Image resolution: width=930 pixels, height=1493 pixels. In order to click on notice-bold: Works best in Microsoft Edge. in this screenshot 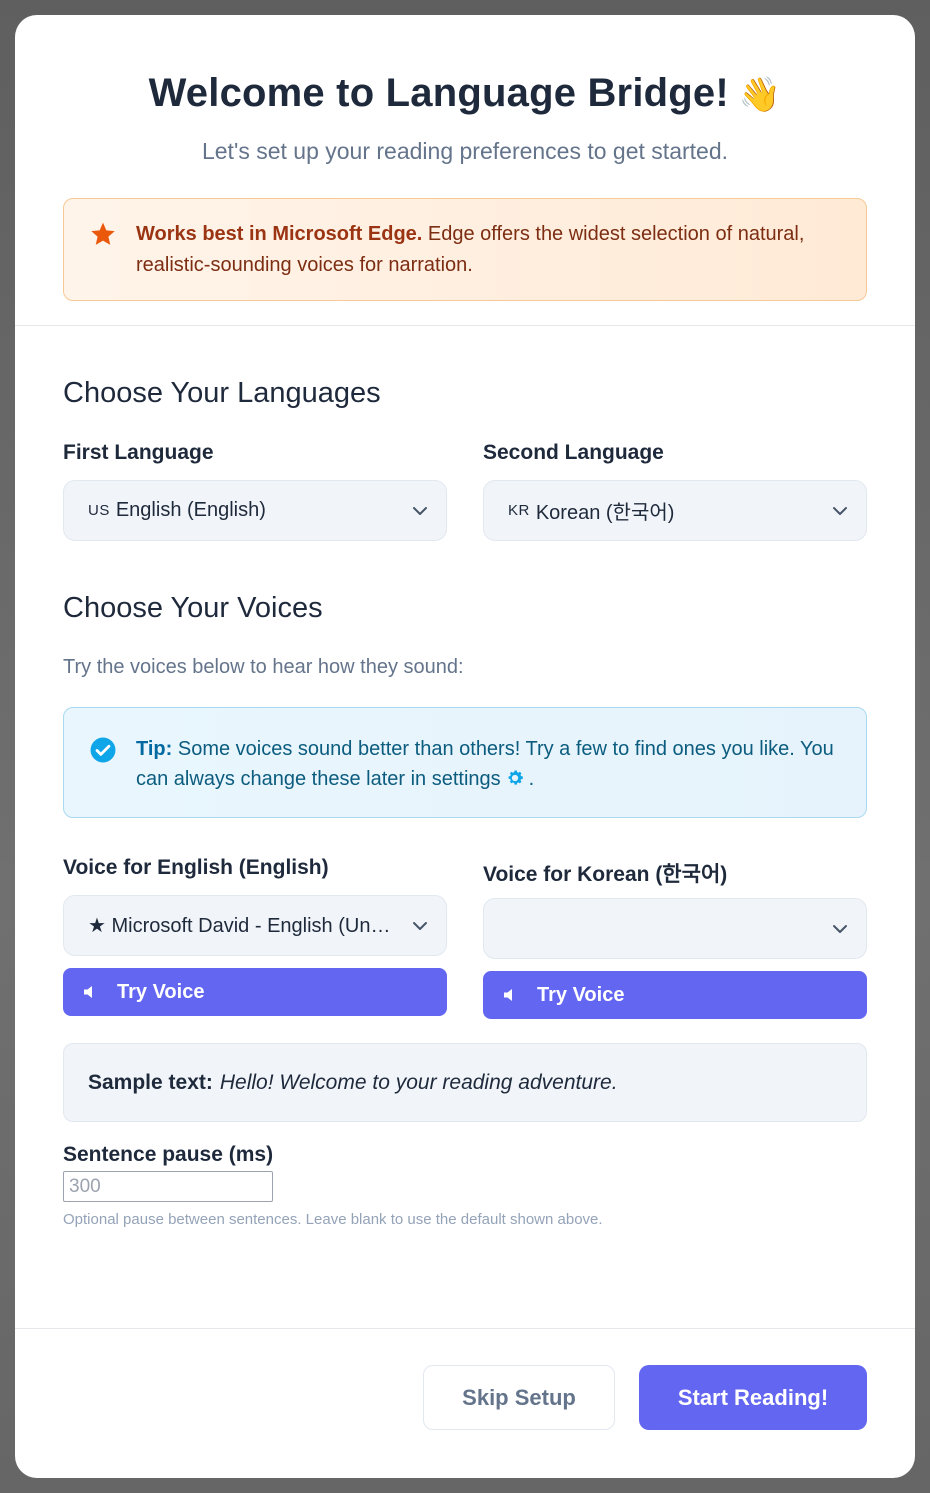, I will do `click(279, 234)`.